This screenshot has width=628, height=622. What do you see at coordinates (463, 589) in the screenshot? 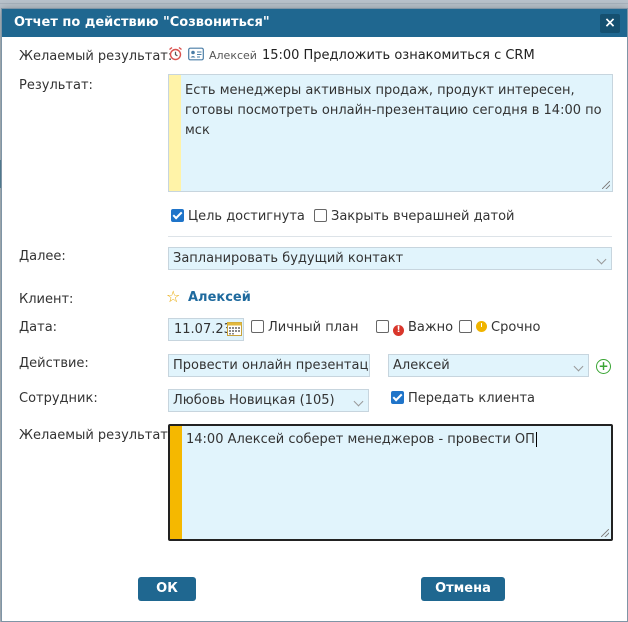
I see `cancel-button: Отмена` at bounding box center [463, 589].